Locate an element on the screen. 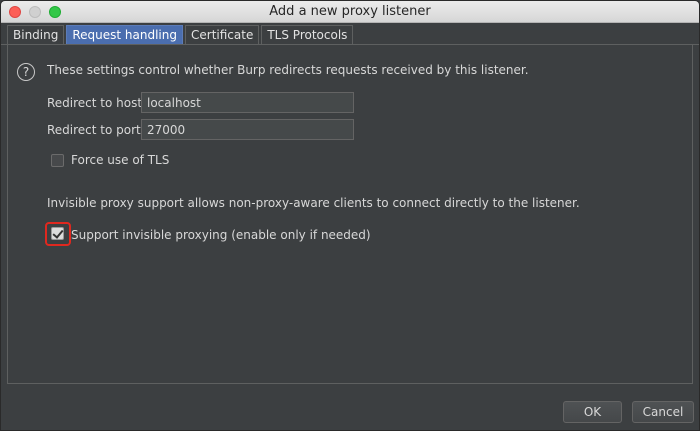 The width and height of the screenshot is (700, 431). cancel-button: Cancel is located at coordinates (663, 412).